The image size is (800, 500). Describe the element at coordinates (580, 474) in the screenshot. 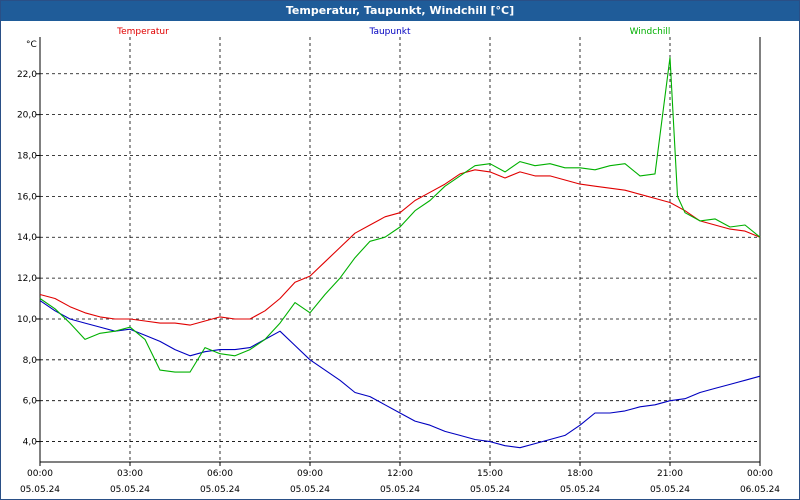

I see `x-tick-time: 18:00` at that location.